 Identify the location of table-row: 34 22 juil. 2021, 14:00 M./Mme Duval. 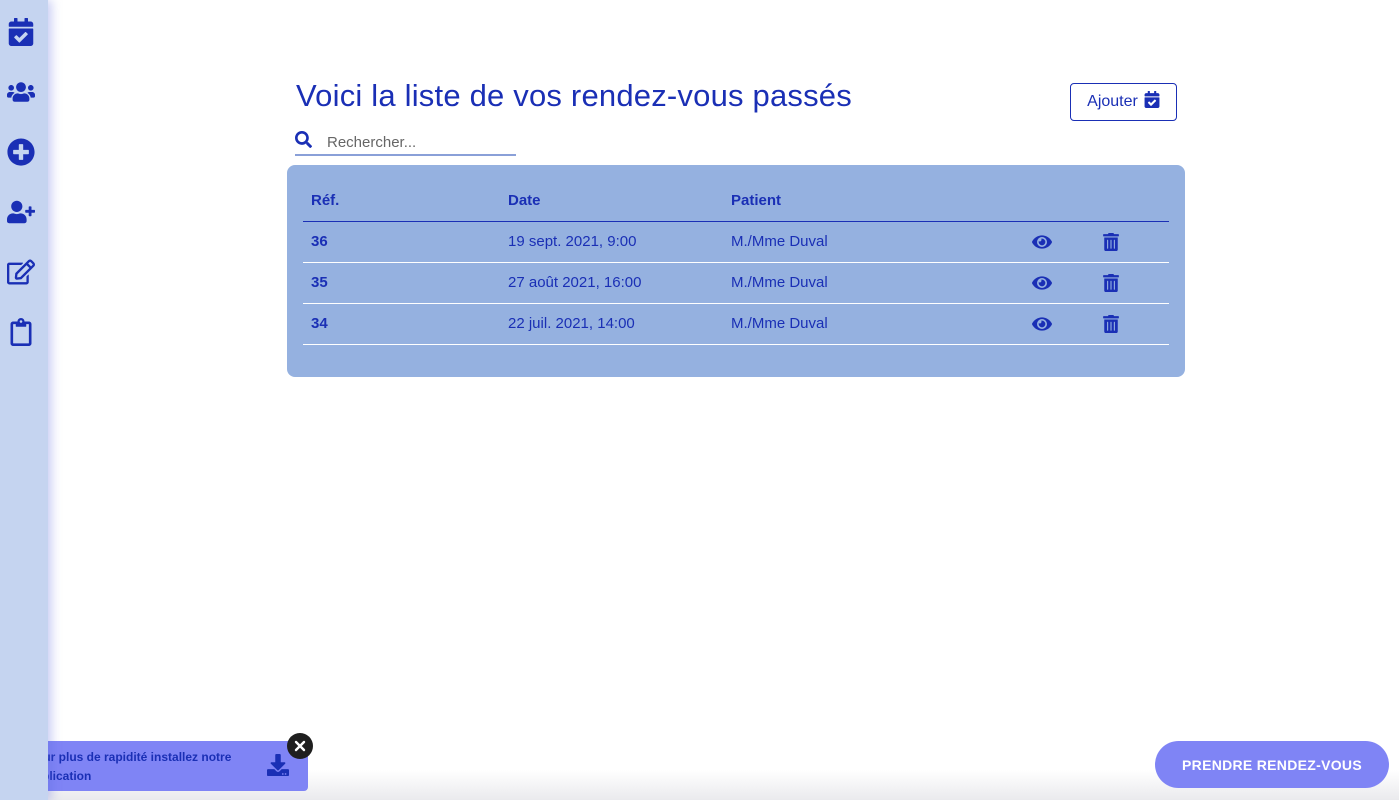
(736, 324).